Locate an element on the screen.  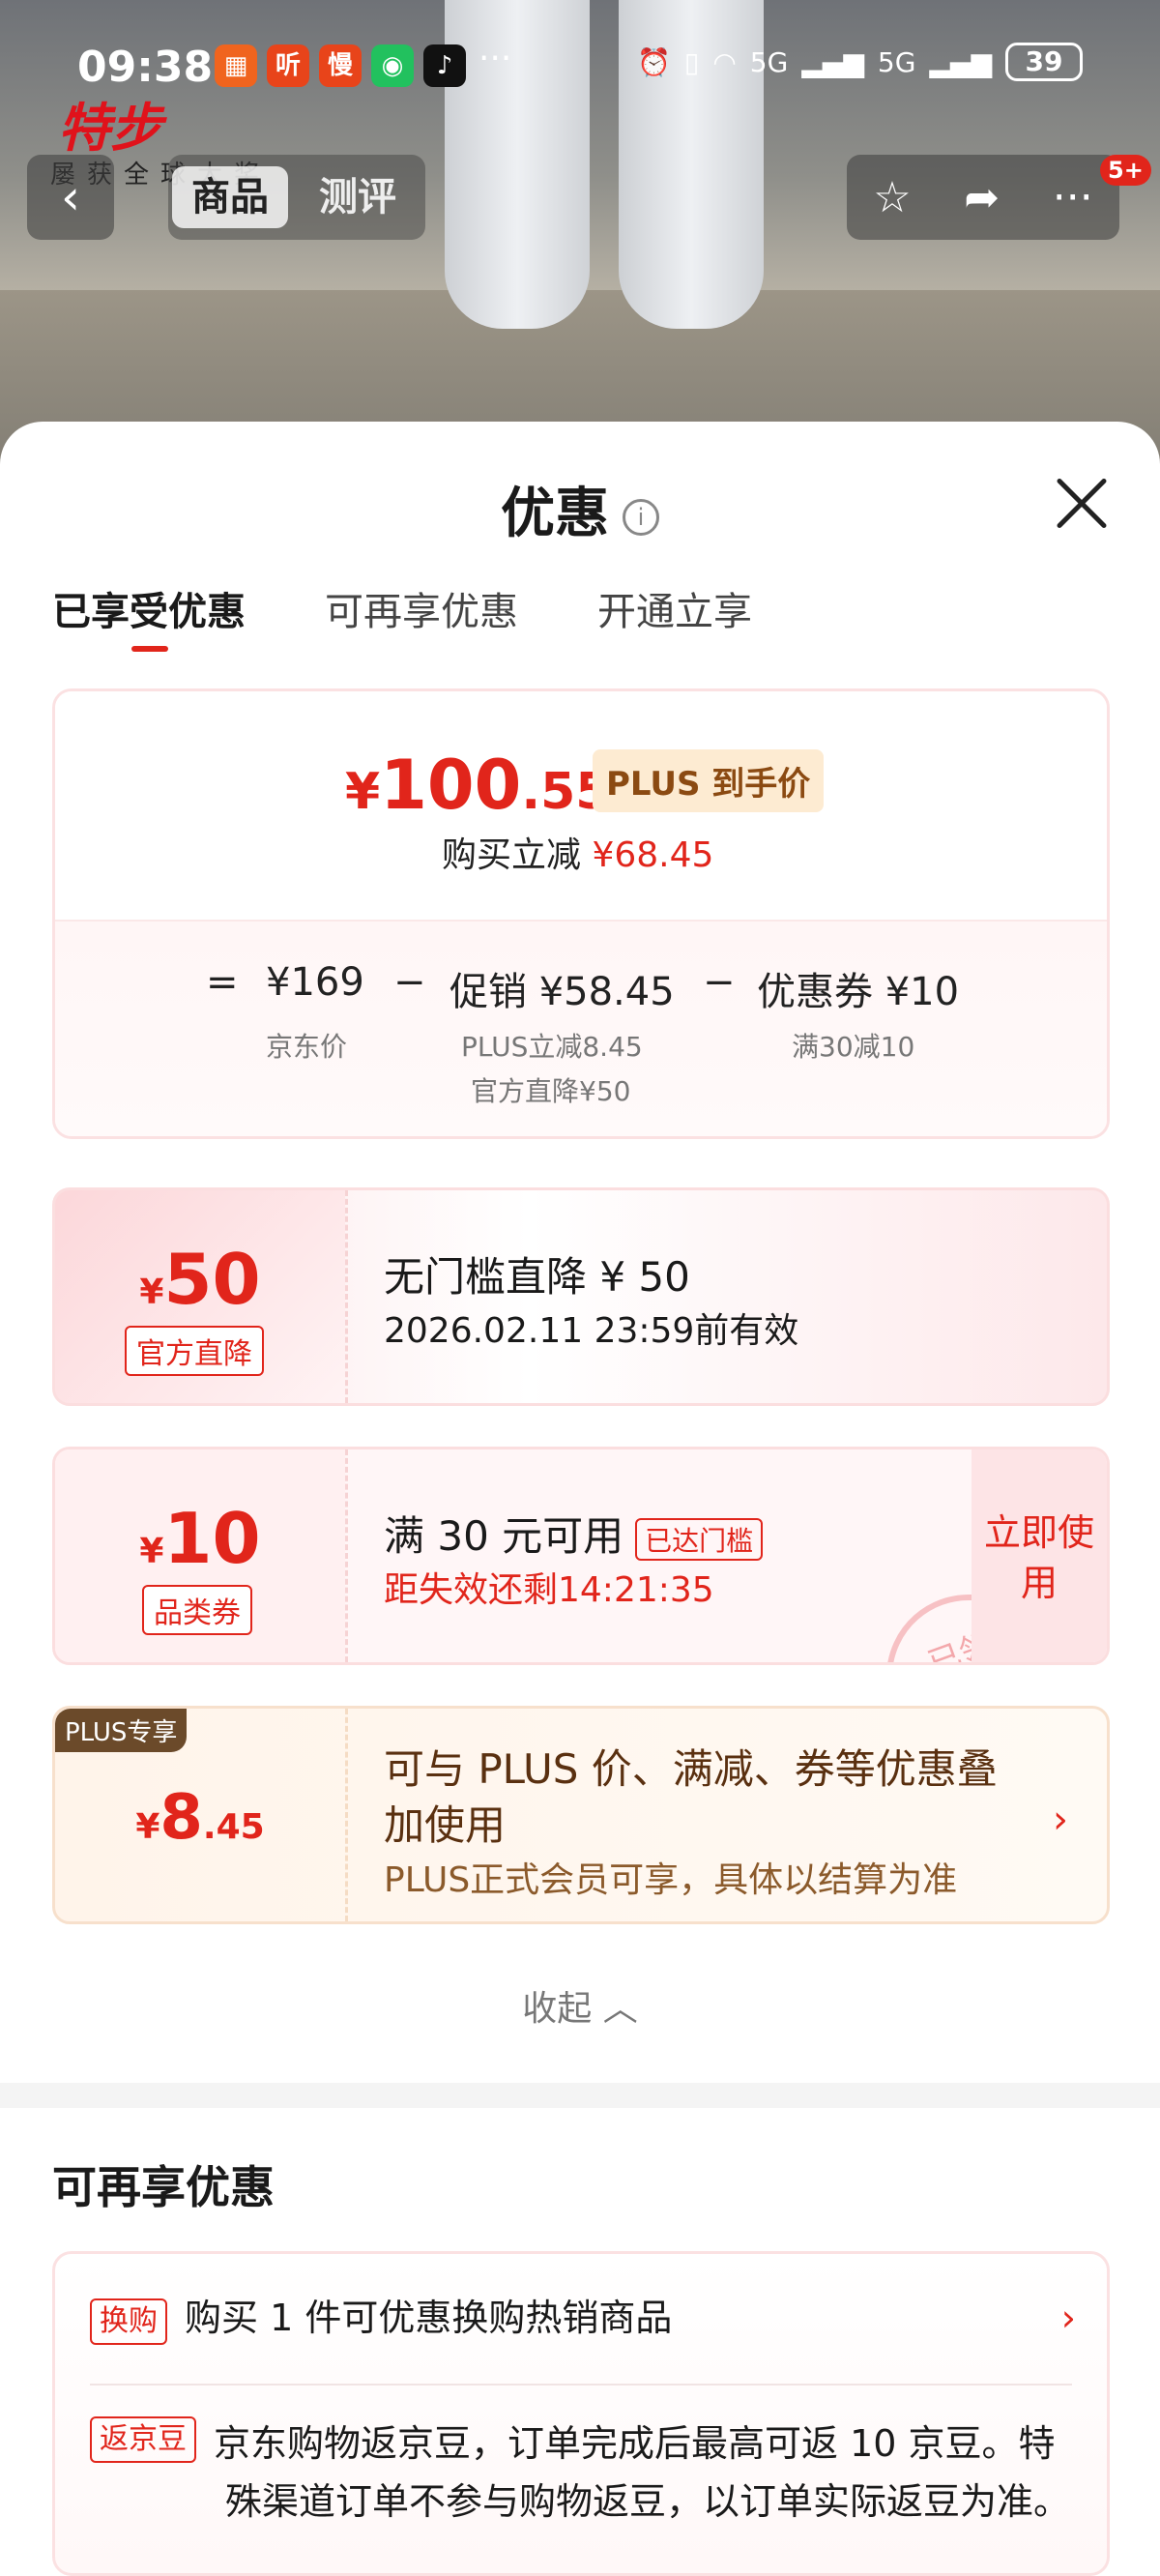
signal-bars-icon-2: ▂▄▆ is located at coordinates (960, 61).